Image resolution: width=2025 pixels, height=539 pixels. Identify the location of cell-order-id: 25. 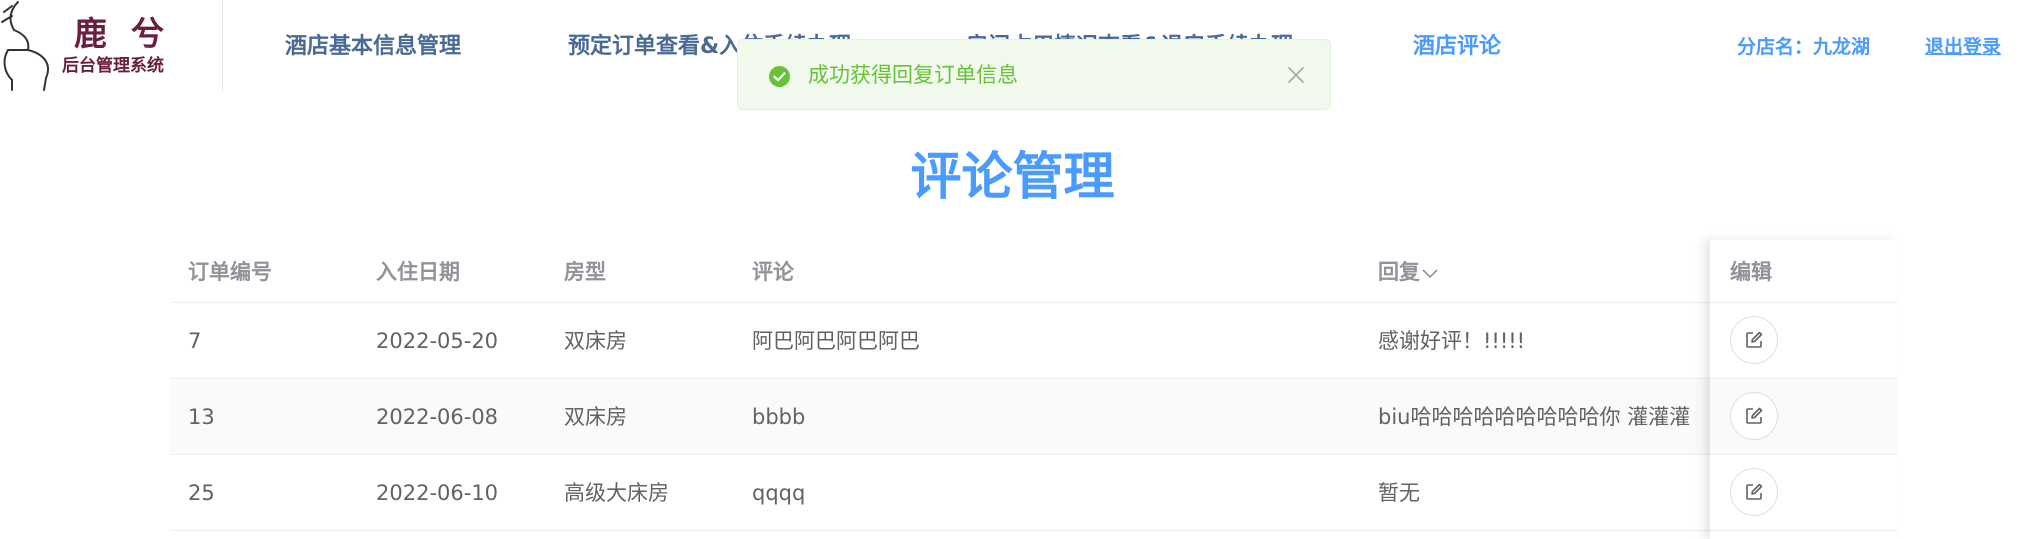
(201, 493).